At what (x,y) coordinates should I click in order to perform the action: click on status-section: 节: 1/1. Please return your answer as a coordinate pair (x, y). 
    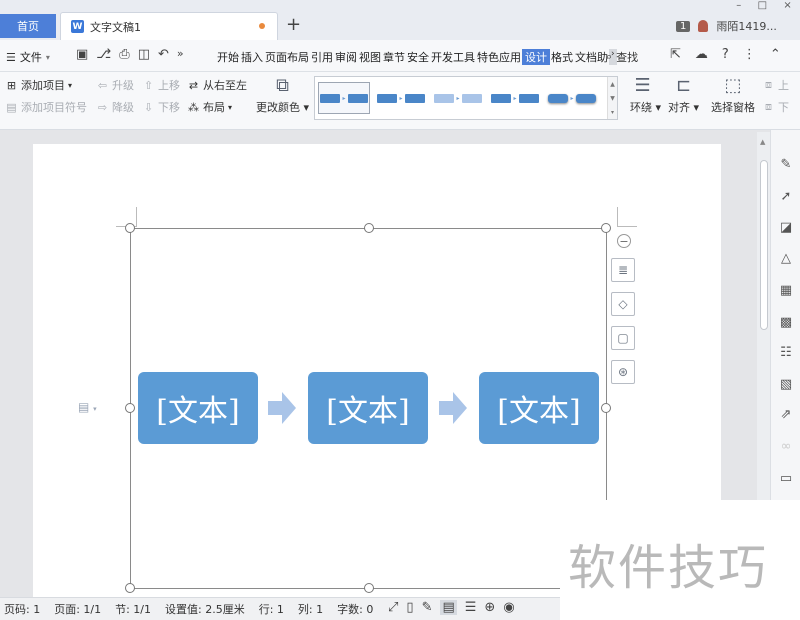
    Looking at the image, I should click on (133, 609).